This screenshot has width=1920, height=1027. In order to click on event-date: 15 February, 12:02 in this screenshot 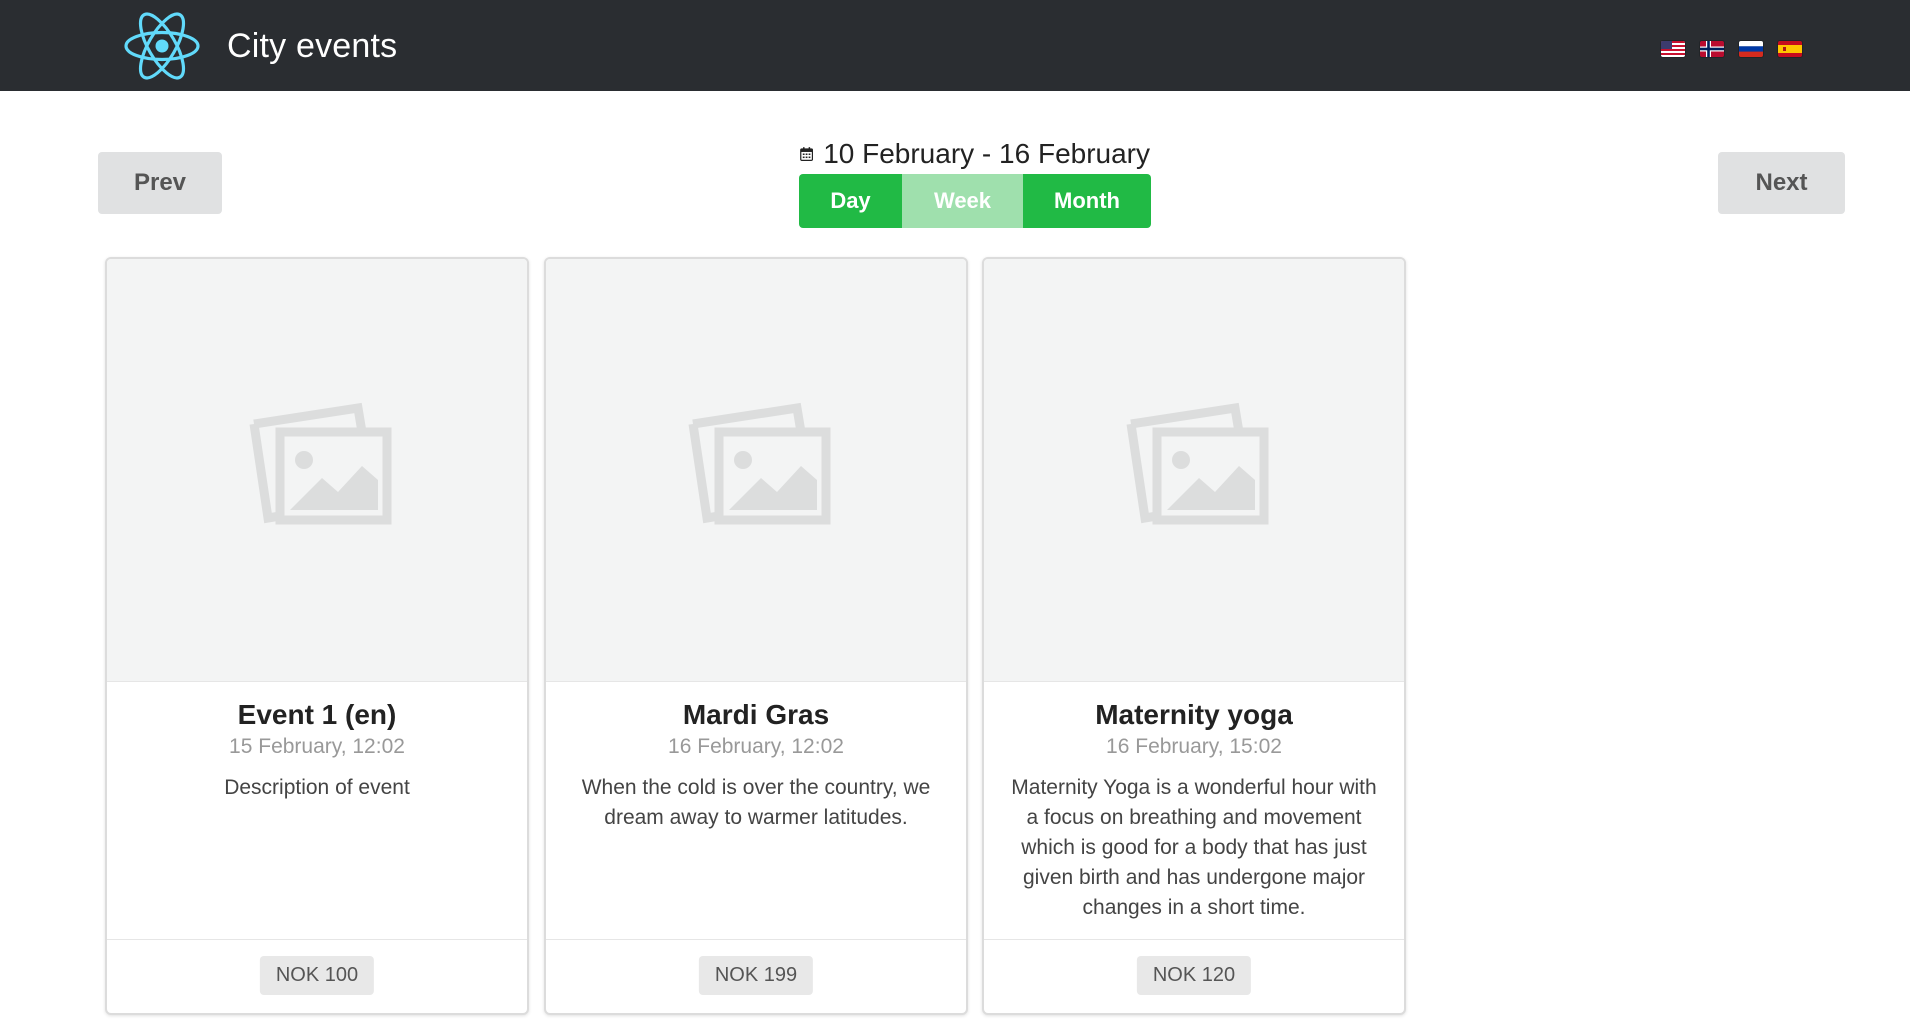, I will do `click(317, 746)`.